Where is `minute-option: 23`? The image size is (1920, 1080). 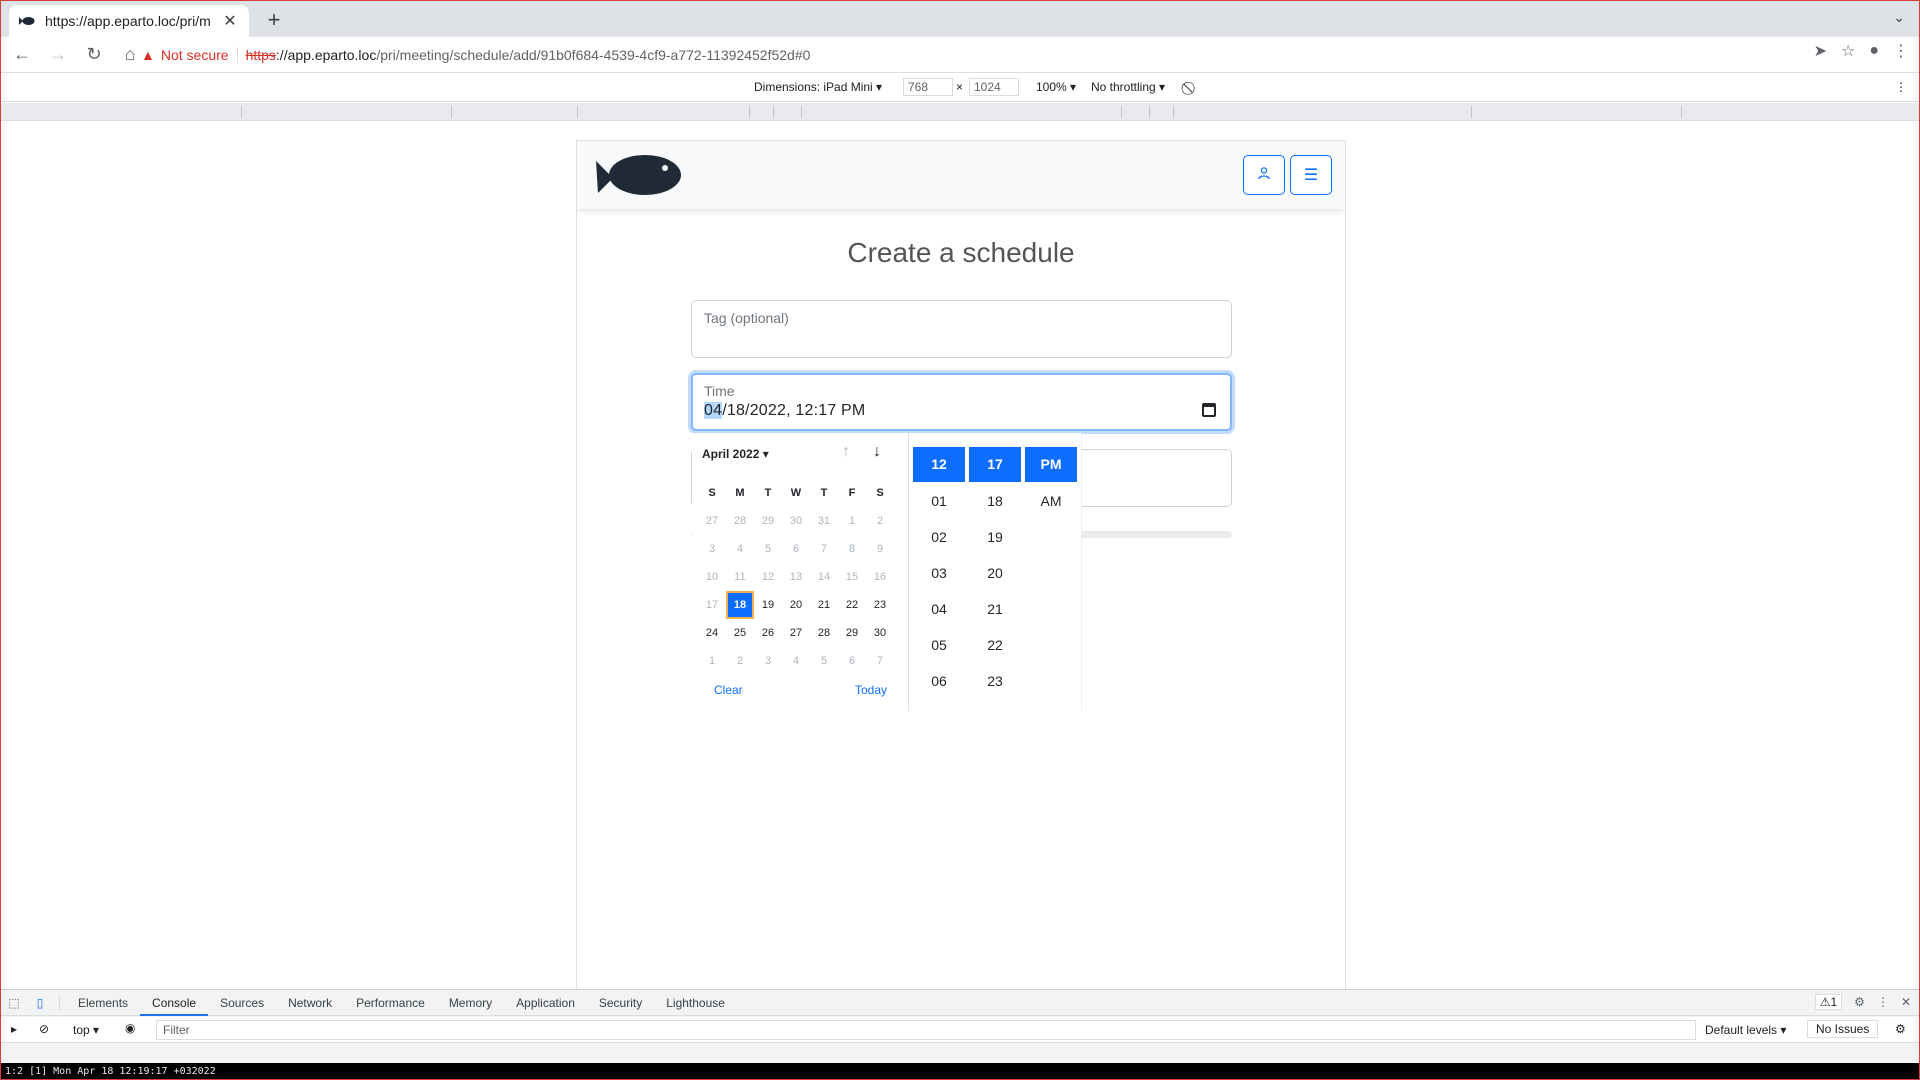
minute-option: 23 is located at coordinates (995, 681).